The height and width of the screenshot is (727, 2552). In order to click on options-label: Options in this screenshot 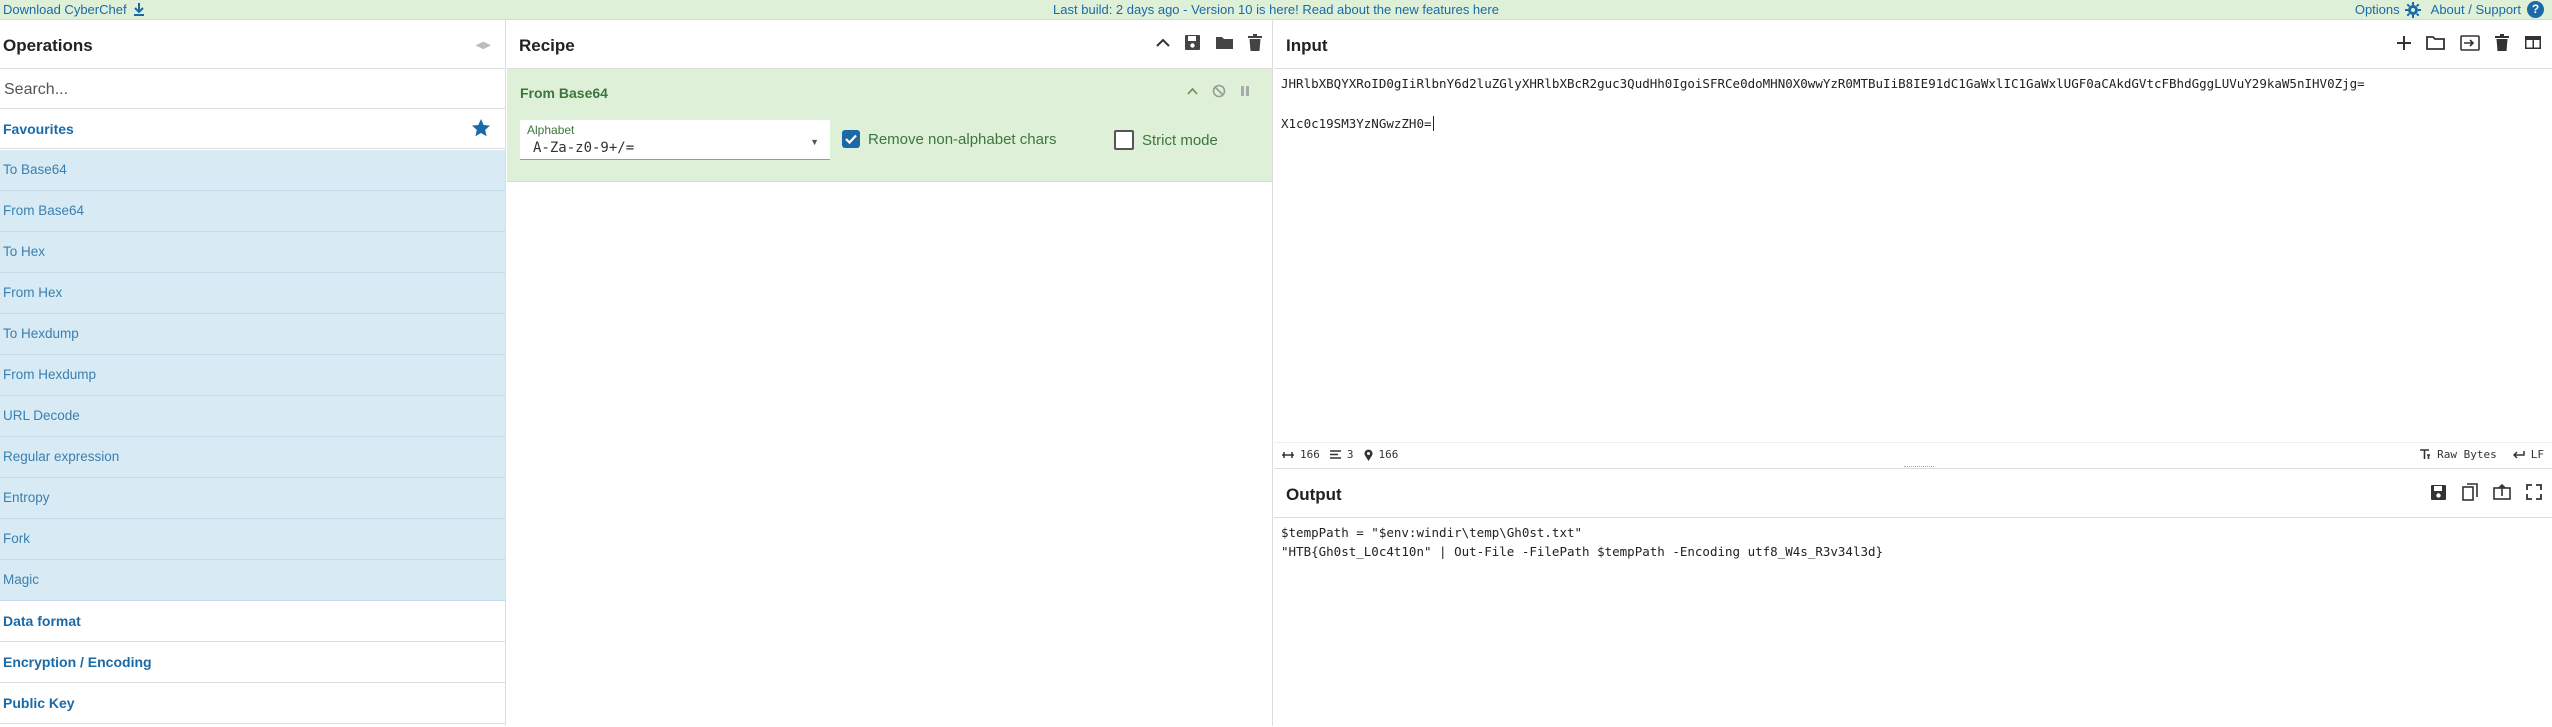, I will do `click(2377, 9)`.